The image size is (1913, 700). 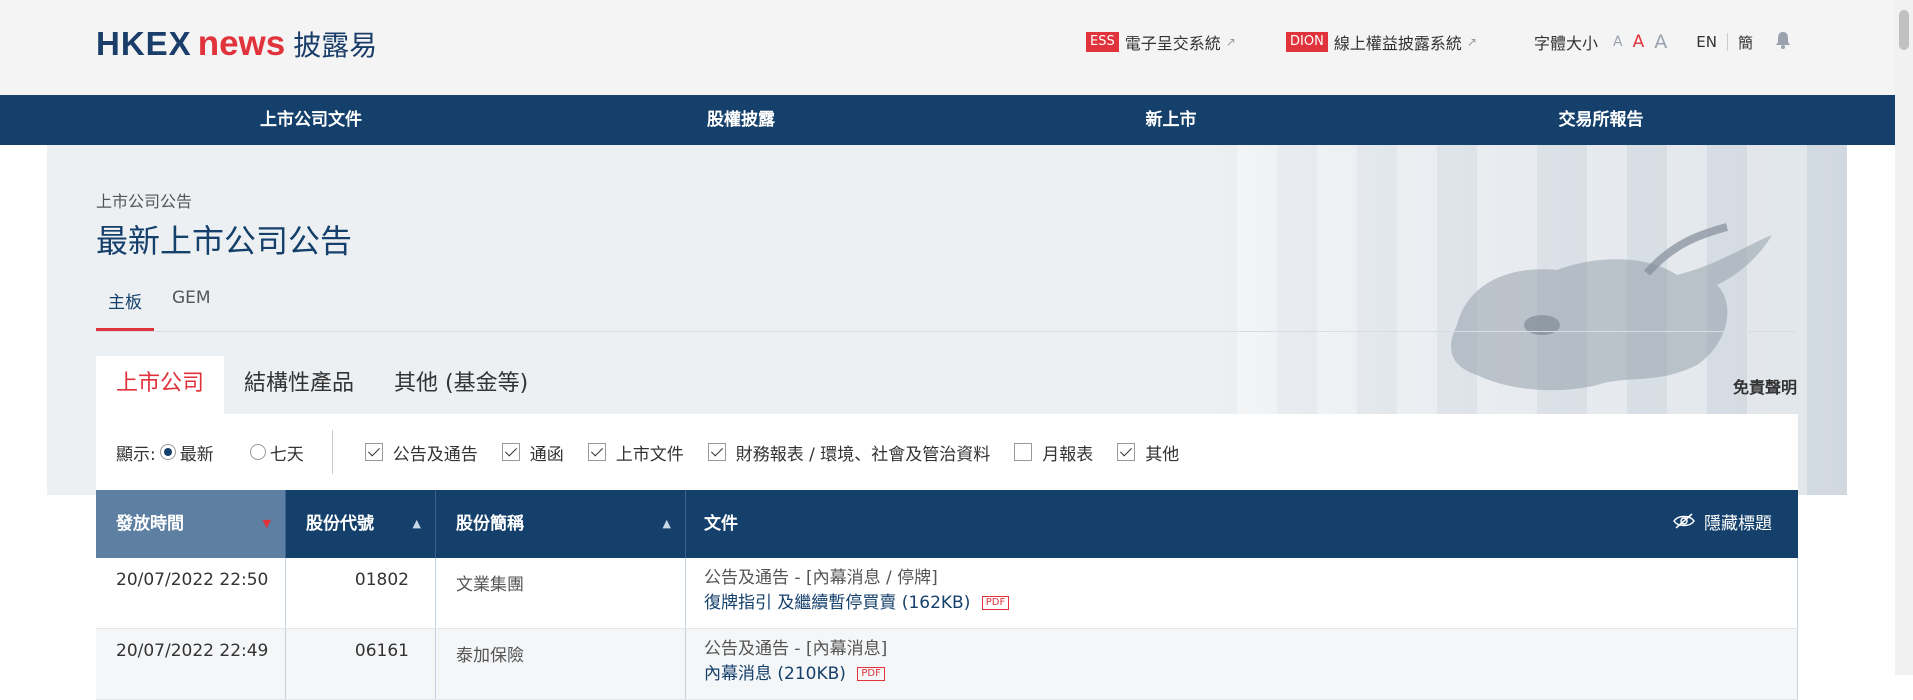 What do you see at coordinates (191, 593) in the screenshot?
I see `cell-release-time: 20/07/2022 22:50` at bounding box center [191, 593].